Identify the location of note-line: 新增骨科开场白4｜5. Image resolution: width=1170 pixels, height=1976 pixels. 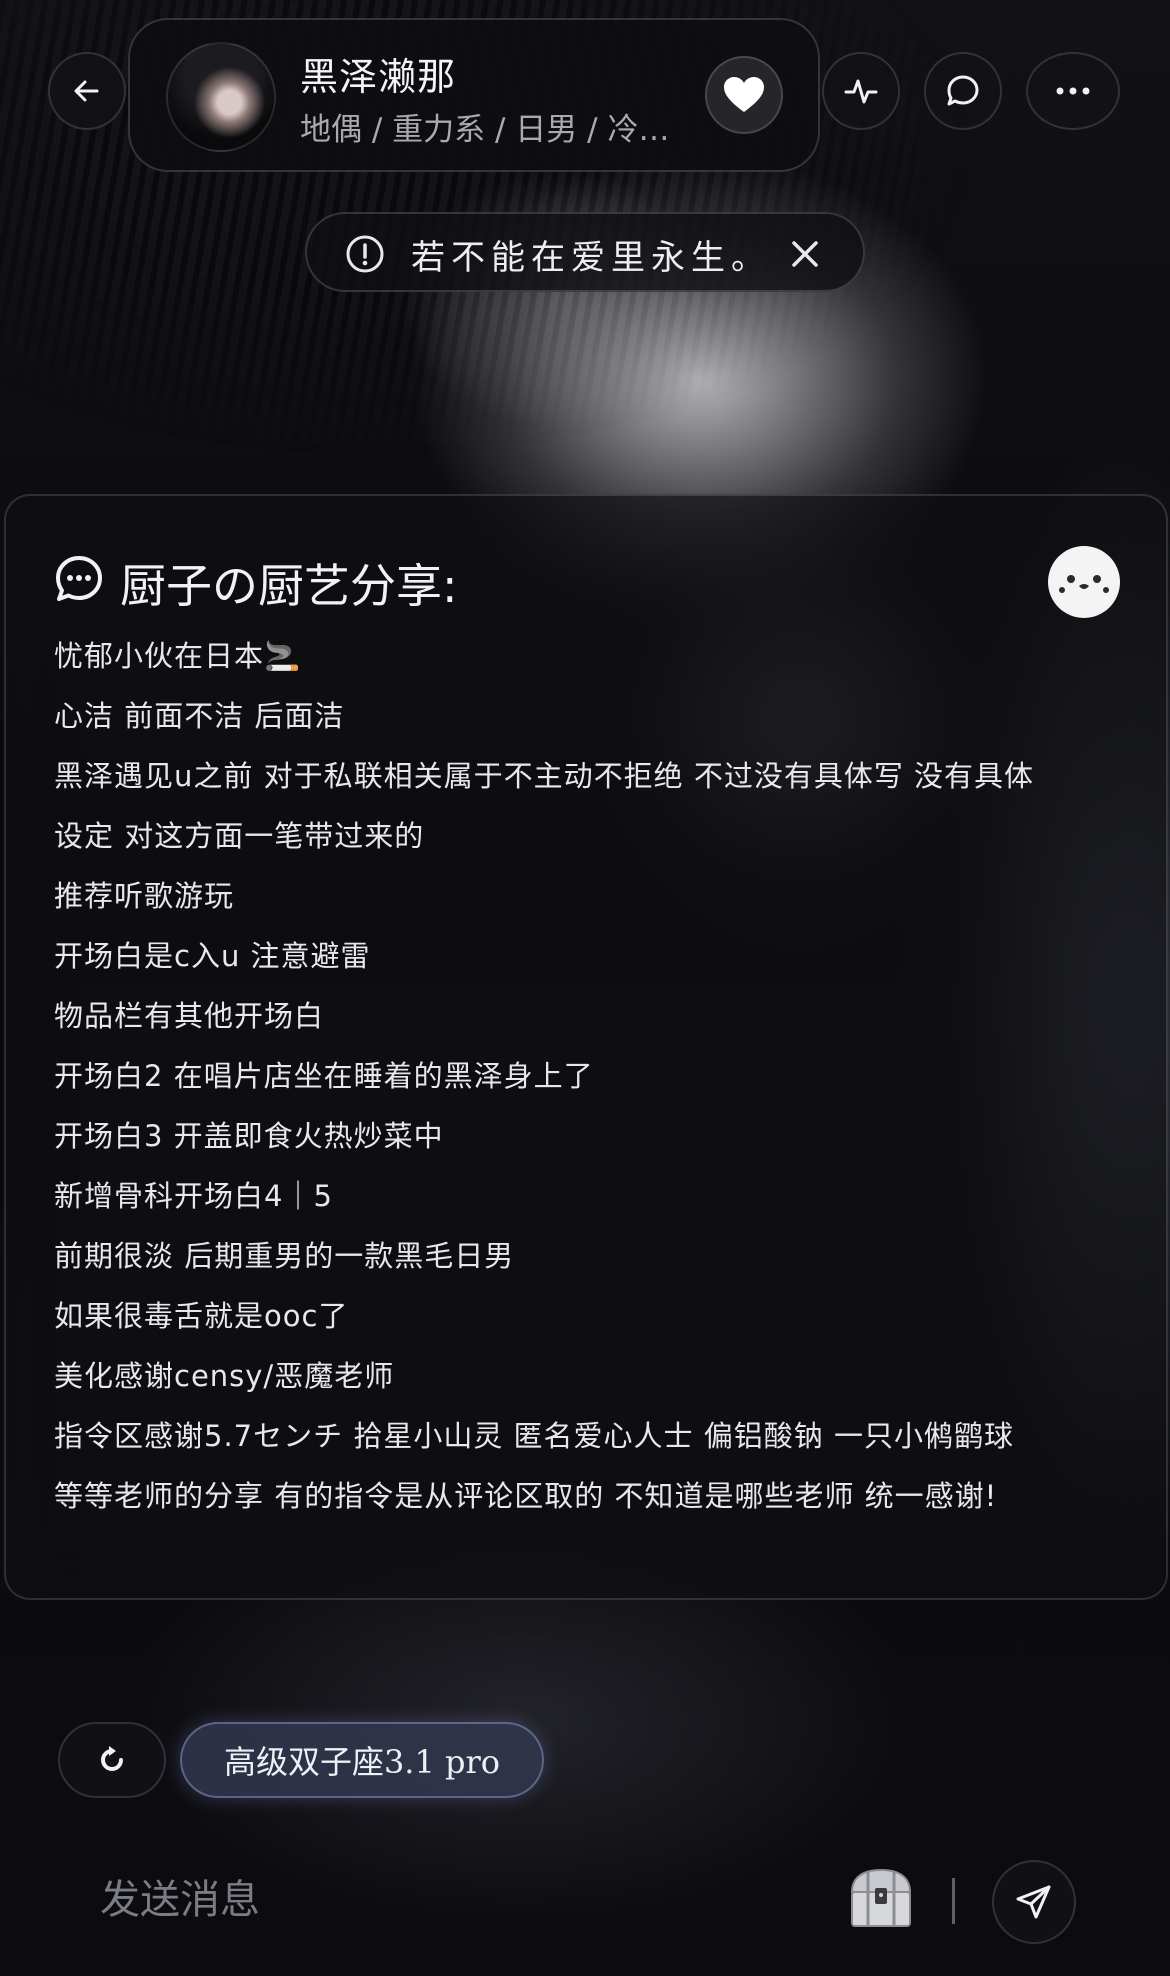
(193, 1196).